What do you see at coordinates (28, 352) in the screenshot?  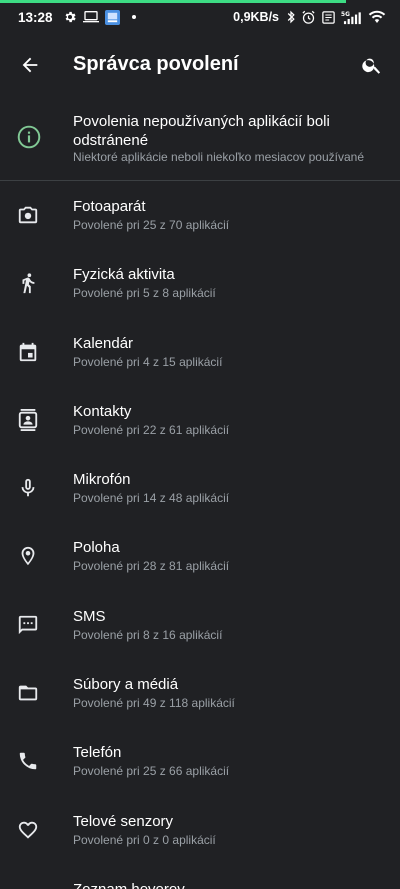 I see `calendar-icon` at bounding box center [28, 352].